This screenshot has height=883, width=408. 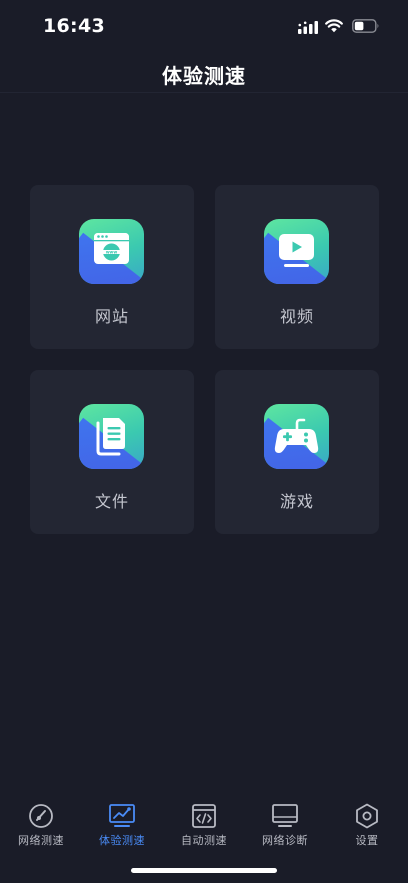 What do you see at coordinates (111, 501) in the screenshot?
I see `card-label-file: 文件` at bounding box center [111, 501].